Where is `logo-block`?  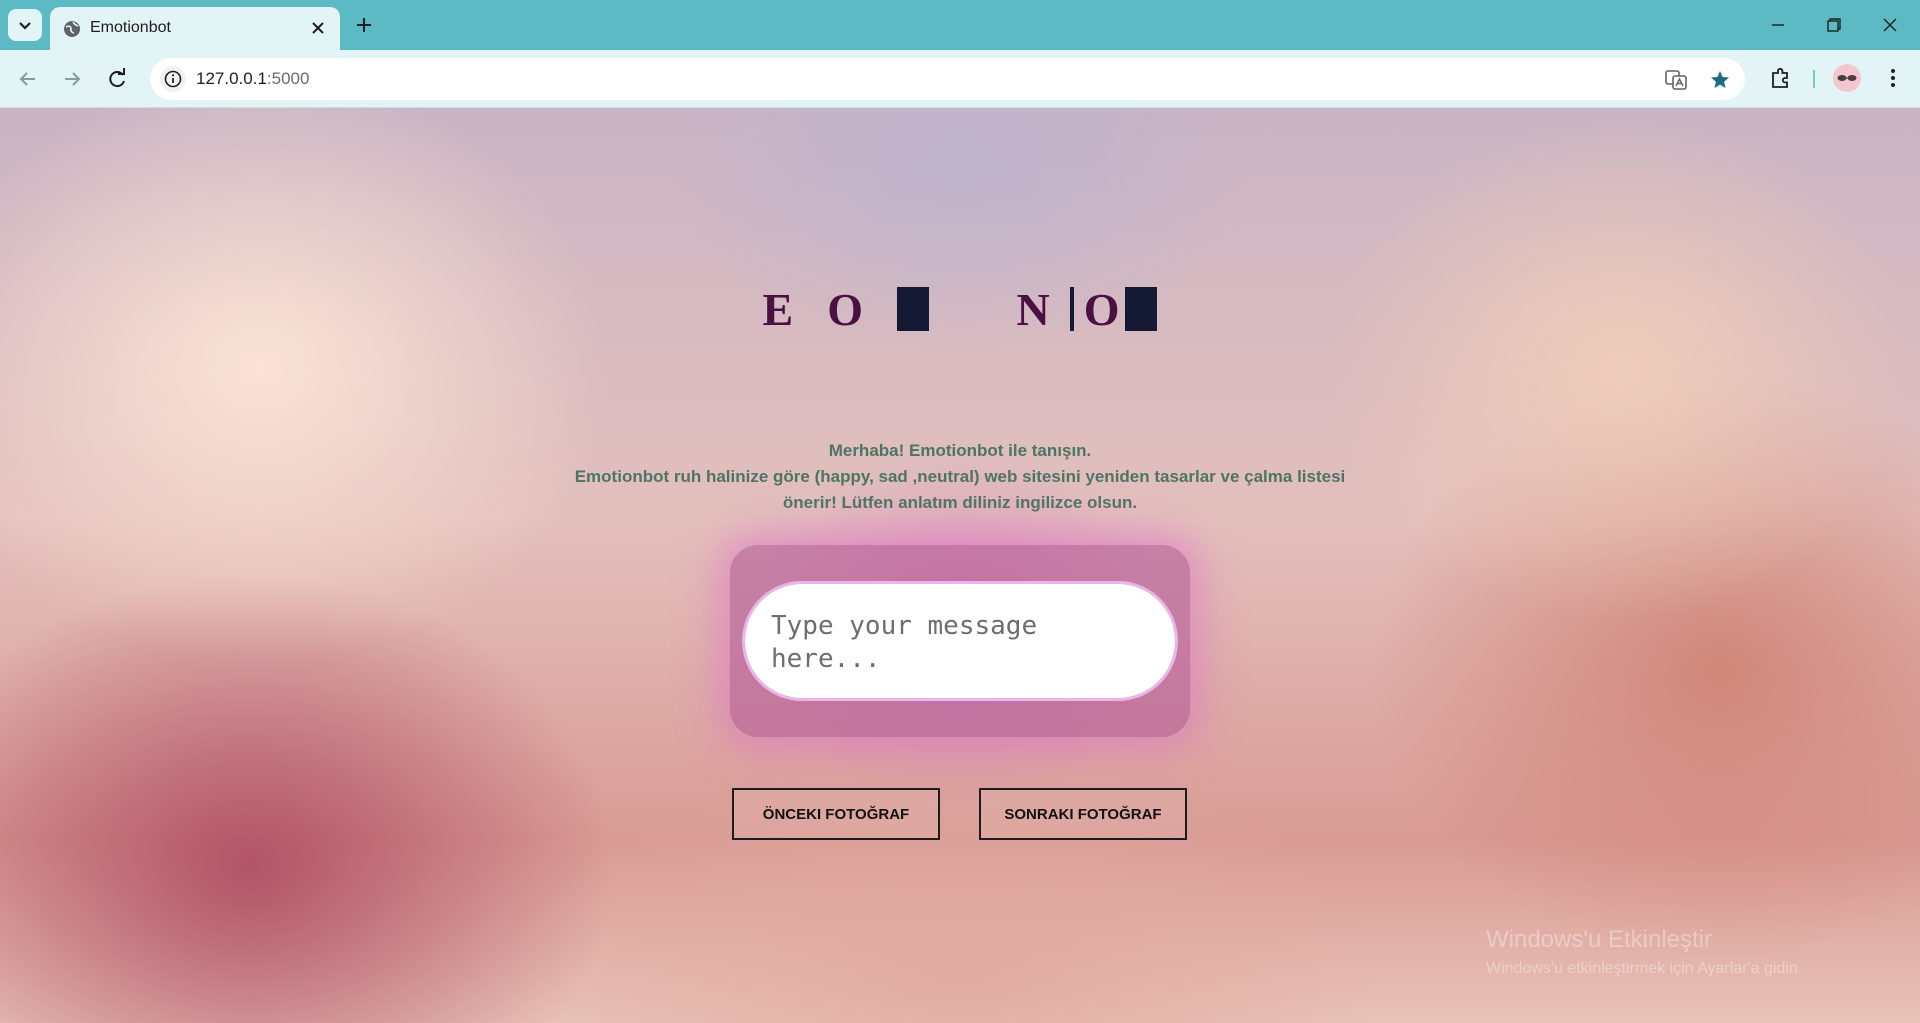 logo-block is located at coordinates (912, 309).